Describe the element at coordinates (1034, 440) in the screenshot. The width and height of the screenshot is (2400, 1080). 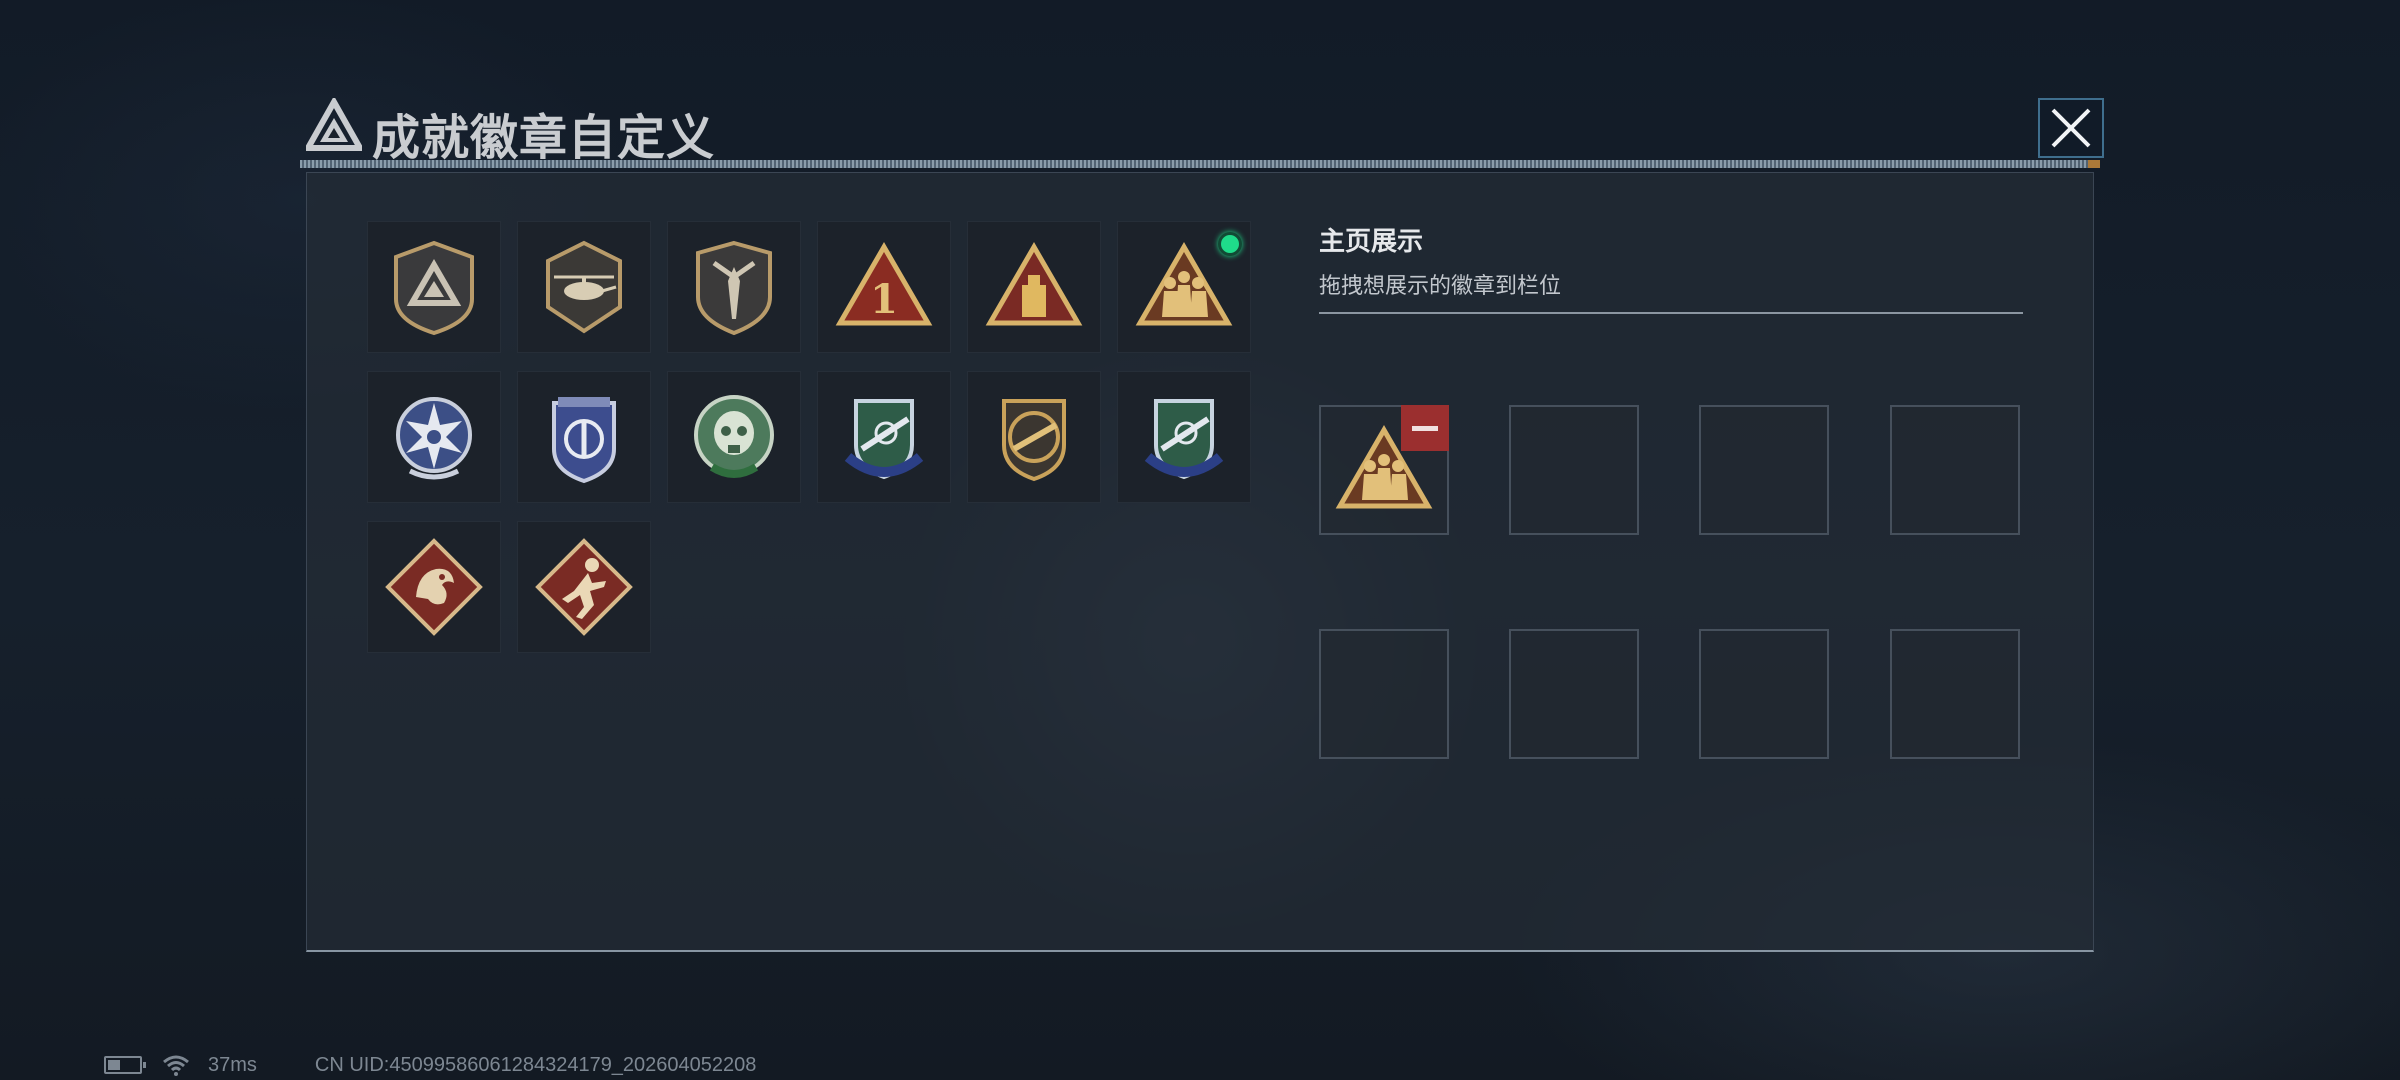
I see `gold-rifle-shield-badge-icon` at that location.